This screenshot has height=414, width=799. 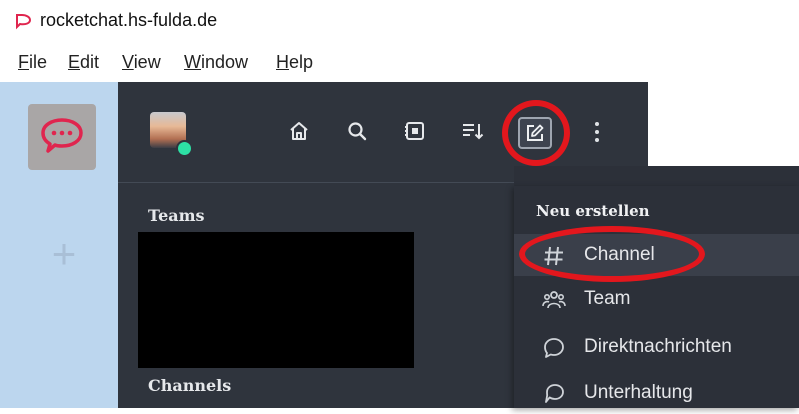 What do you see at coordinates (597, 132) in the screenshot?
I see `more-options-button` at bounding box center [597, 132].